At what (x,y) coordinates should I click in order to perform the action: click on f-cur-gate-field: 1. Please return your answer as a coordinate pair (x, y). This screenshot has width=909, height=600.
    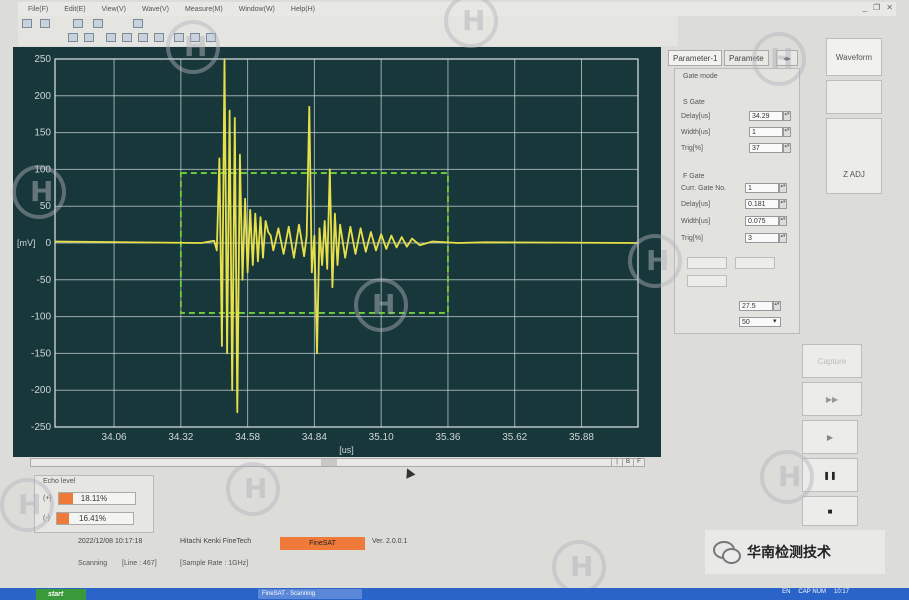
    Looking at the image, I should click on (762, 188).